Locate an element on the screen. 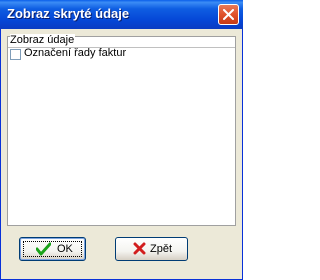  close-button is located at coordinates (228, 14).